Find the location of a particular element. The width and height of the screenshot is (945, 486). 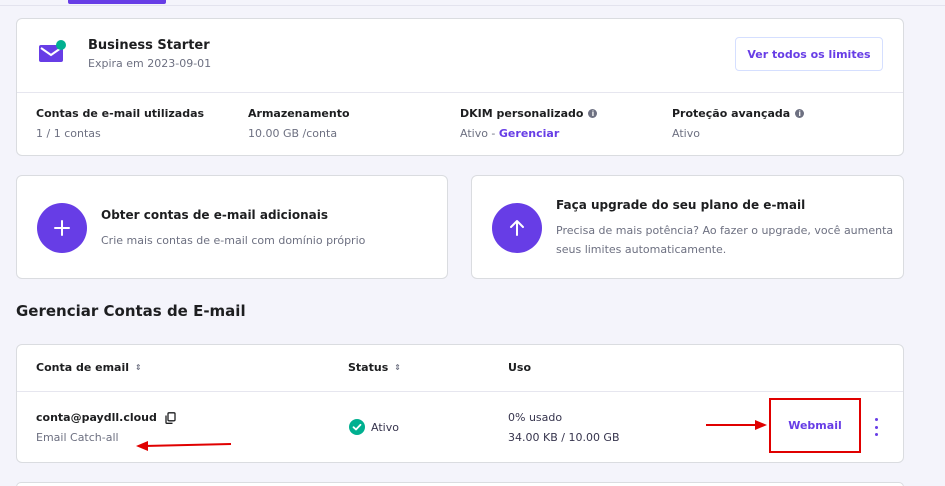

stat-label-row: Proteção avançada i is located at coordinates (738, 113).